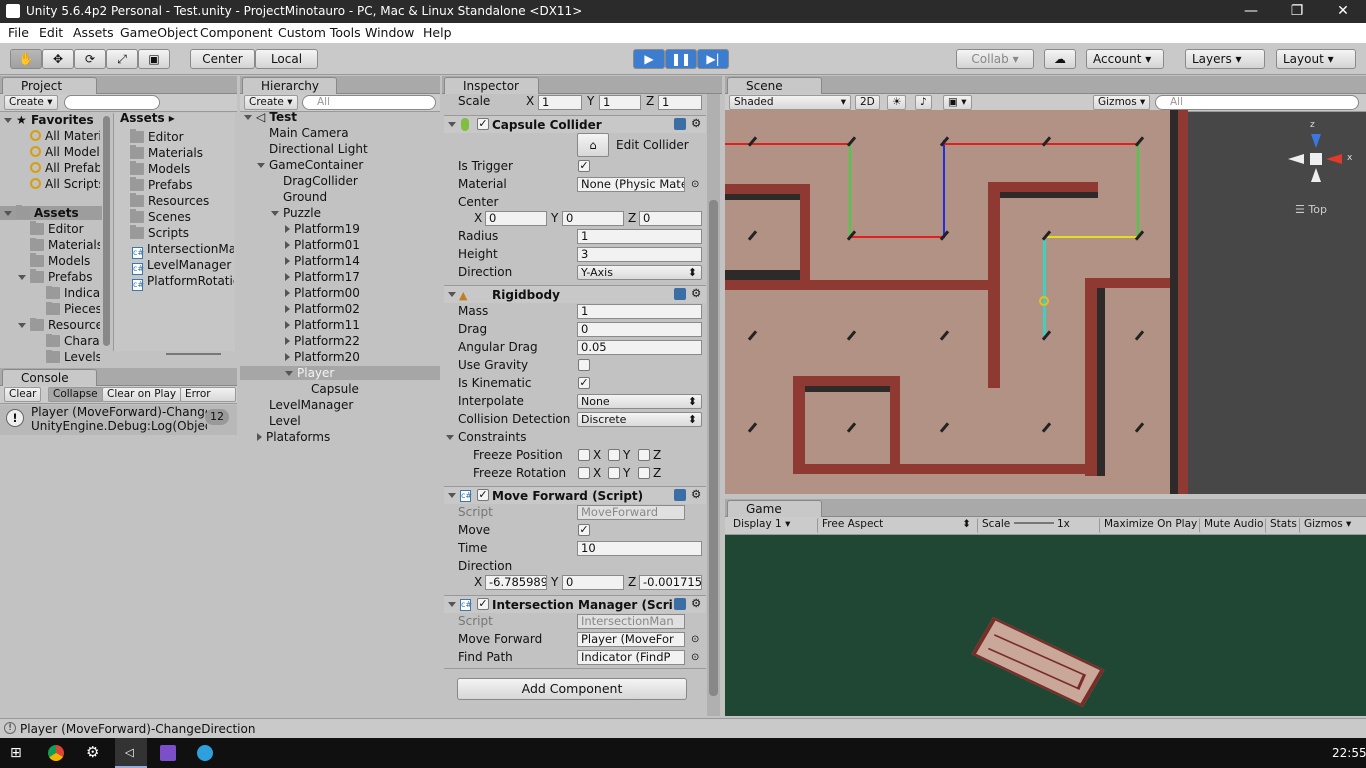 This screenshot has height=768, width=1366. Describe the element at coordinates (73, 309) in the screenshot. I see `tree-item: Pieces` at that location.